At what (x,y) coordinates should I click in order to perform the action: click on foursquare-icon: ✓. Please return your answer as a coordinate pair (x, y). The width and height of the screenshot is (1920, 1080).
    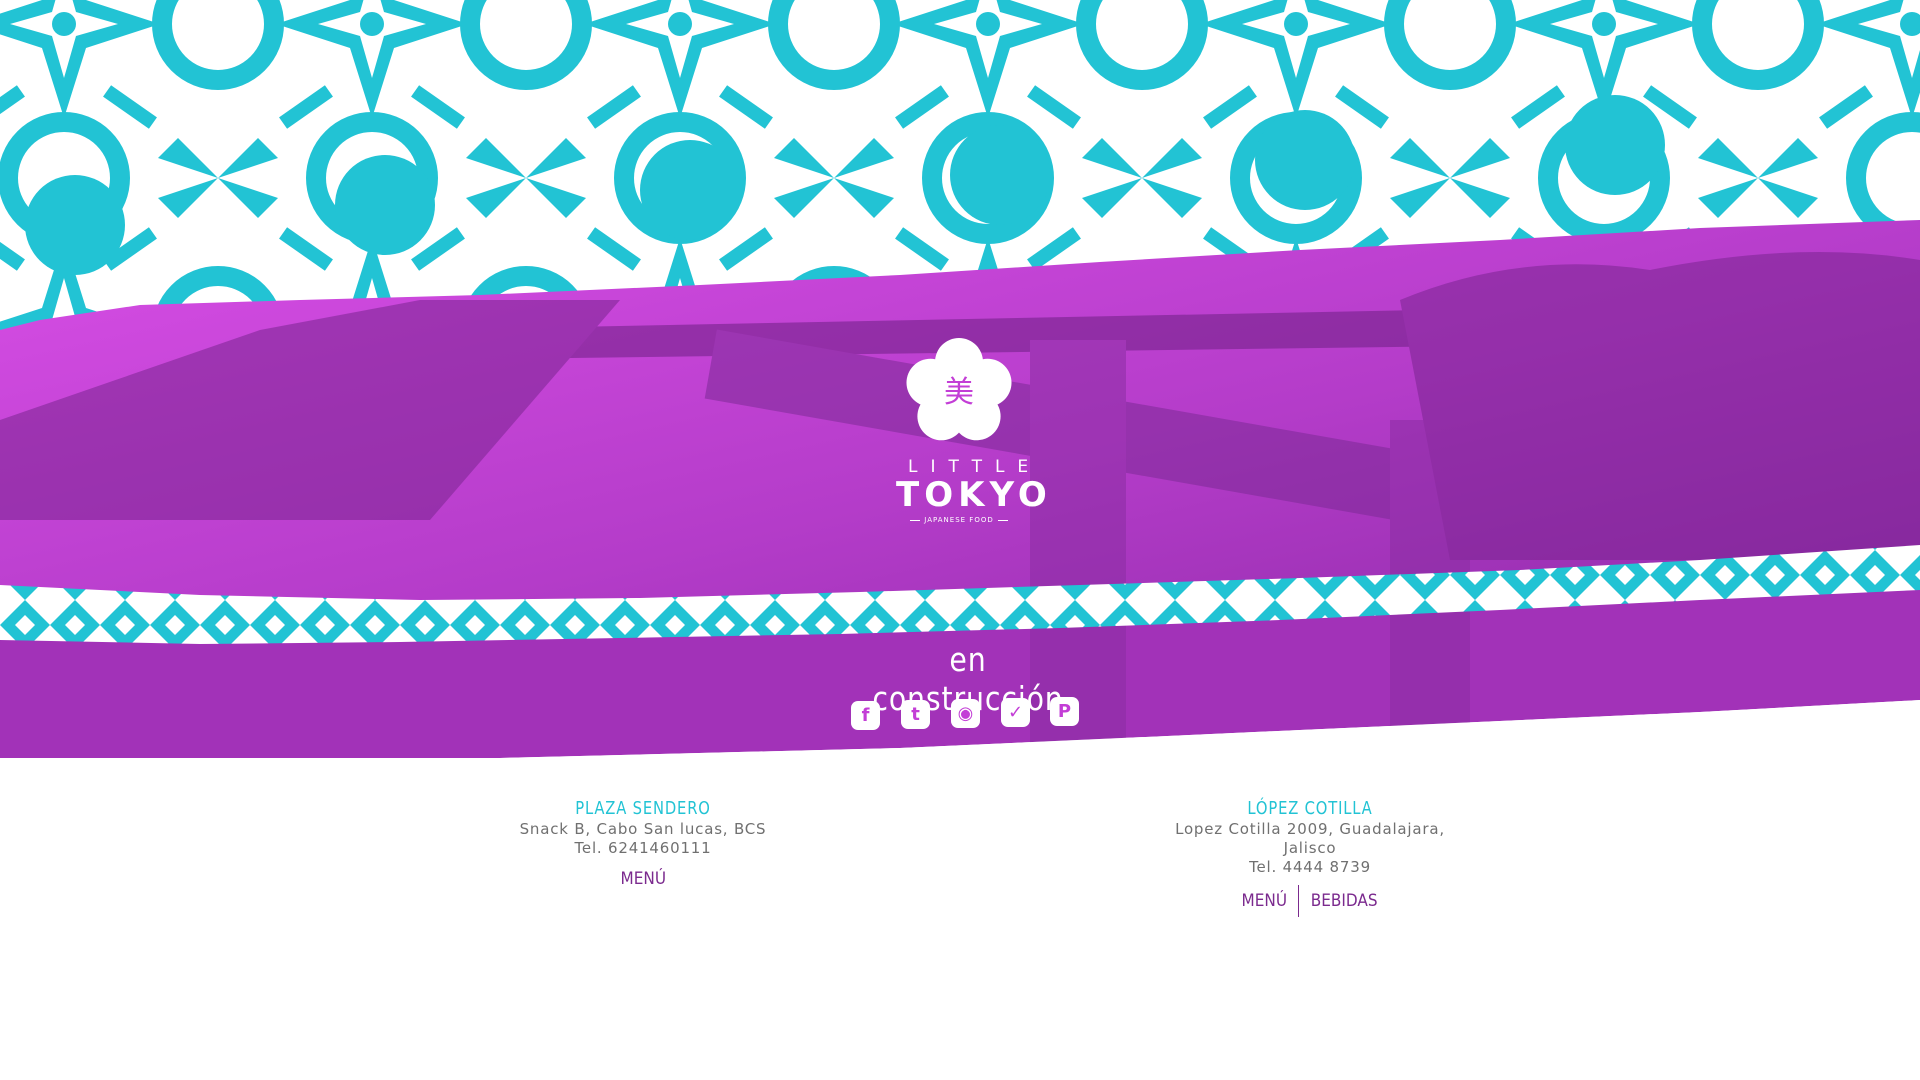
    Looking at the image, I should click on (1015, 712).